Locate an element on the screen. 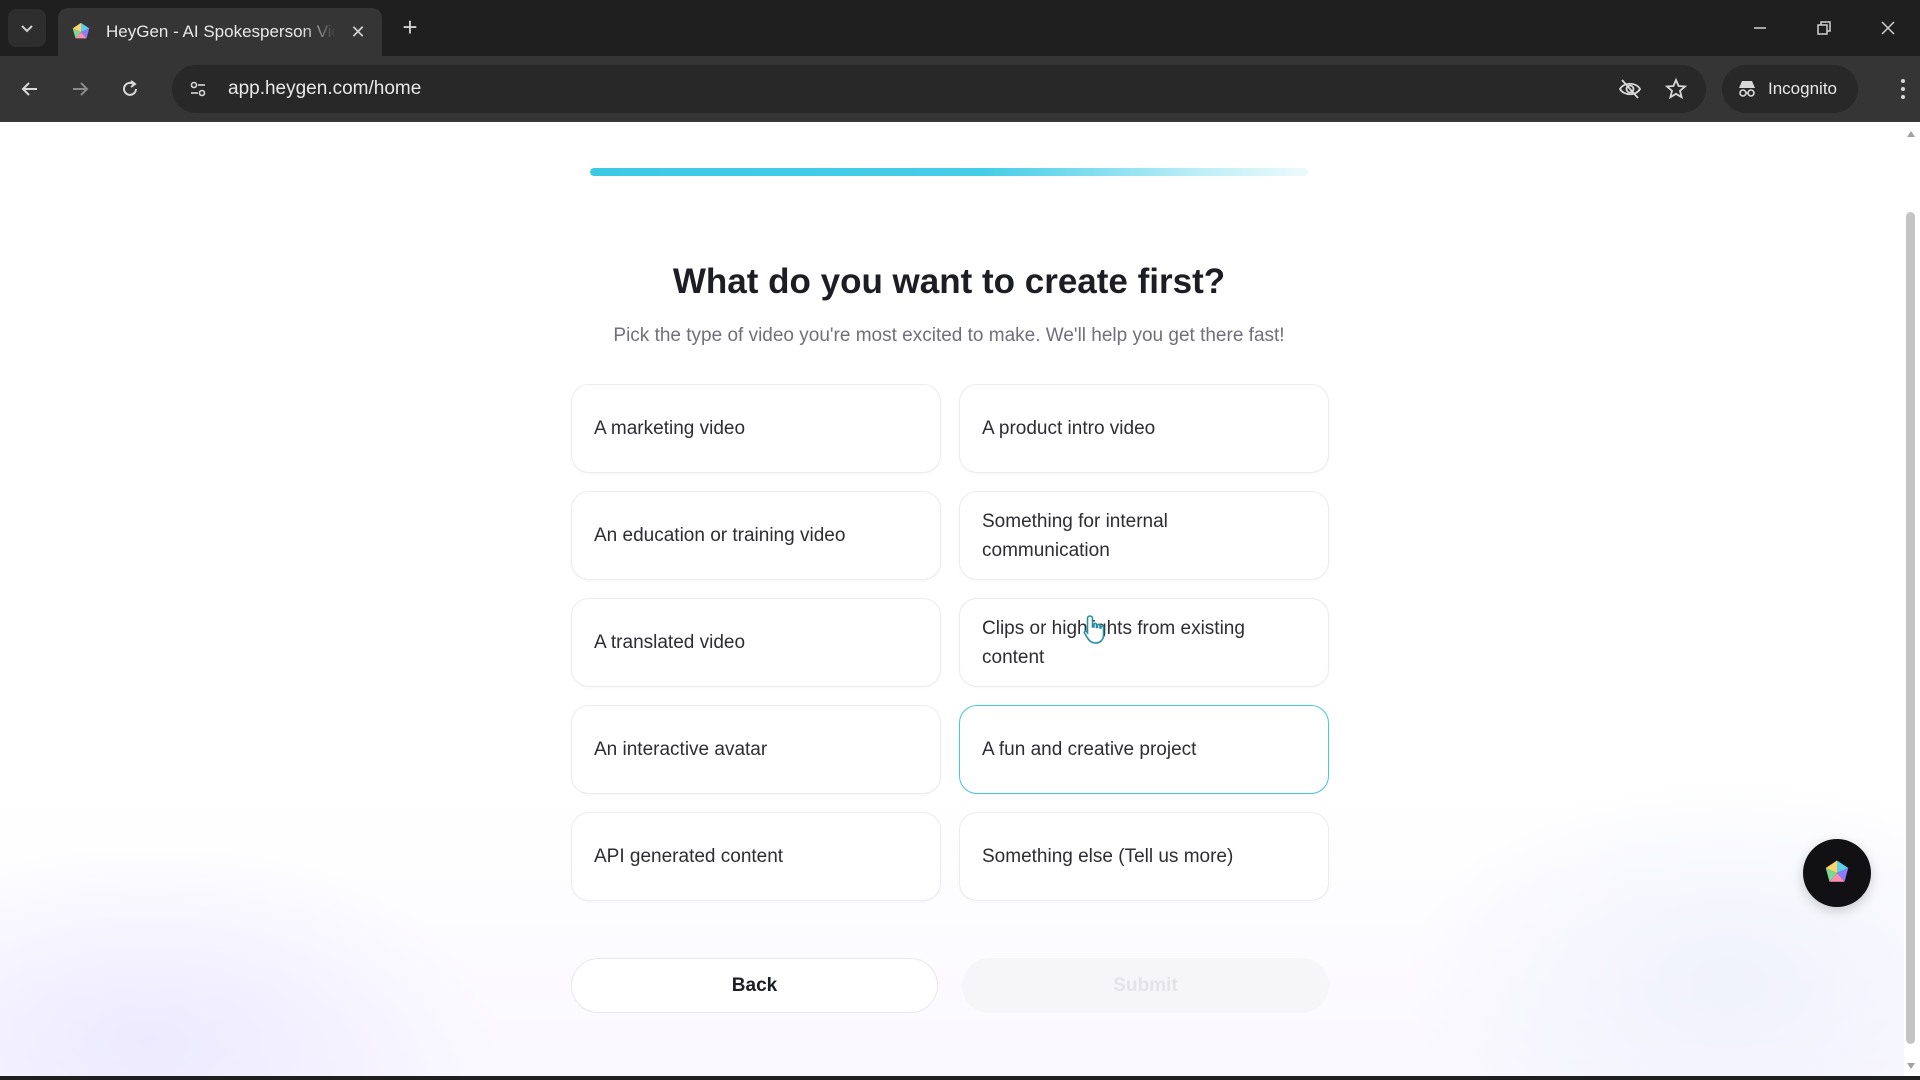 Image resolution: width=1920 pixels, height=1080 pixels. progress-fill is located at coordinates (949, 172).